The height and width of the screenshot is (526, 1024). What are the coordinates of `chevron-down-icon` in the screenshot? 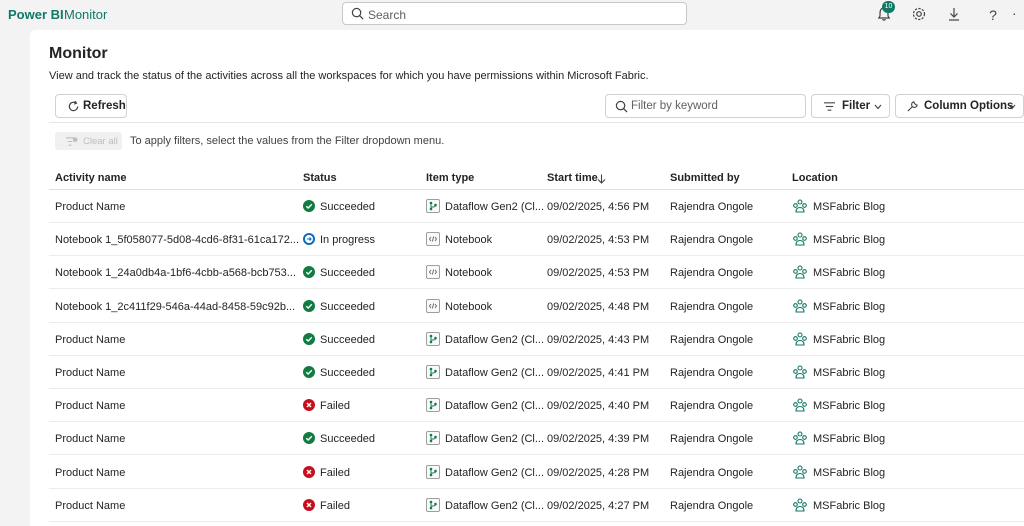 It's located at (878, 107).